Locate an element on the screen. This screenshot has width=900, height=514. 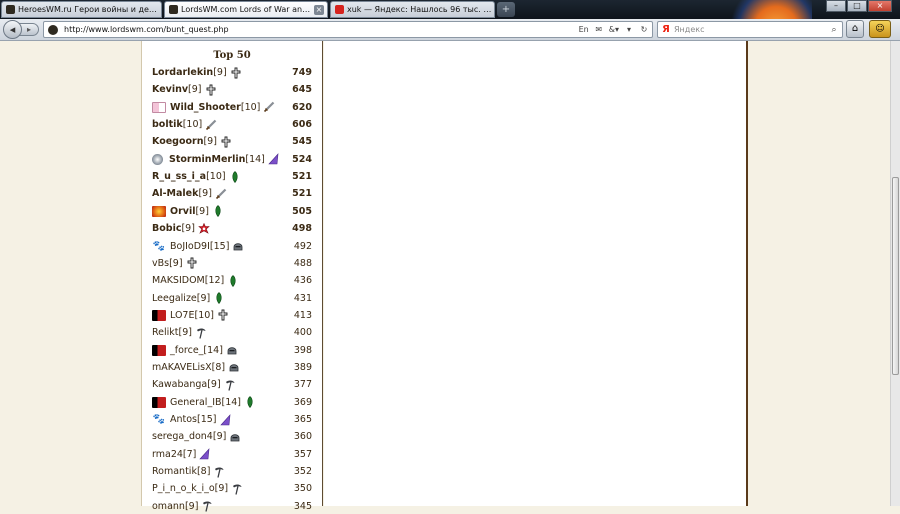
tab-lordswm: LordsWM.com Lords of War and Mo... × is located at coordinates (246, 9).